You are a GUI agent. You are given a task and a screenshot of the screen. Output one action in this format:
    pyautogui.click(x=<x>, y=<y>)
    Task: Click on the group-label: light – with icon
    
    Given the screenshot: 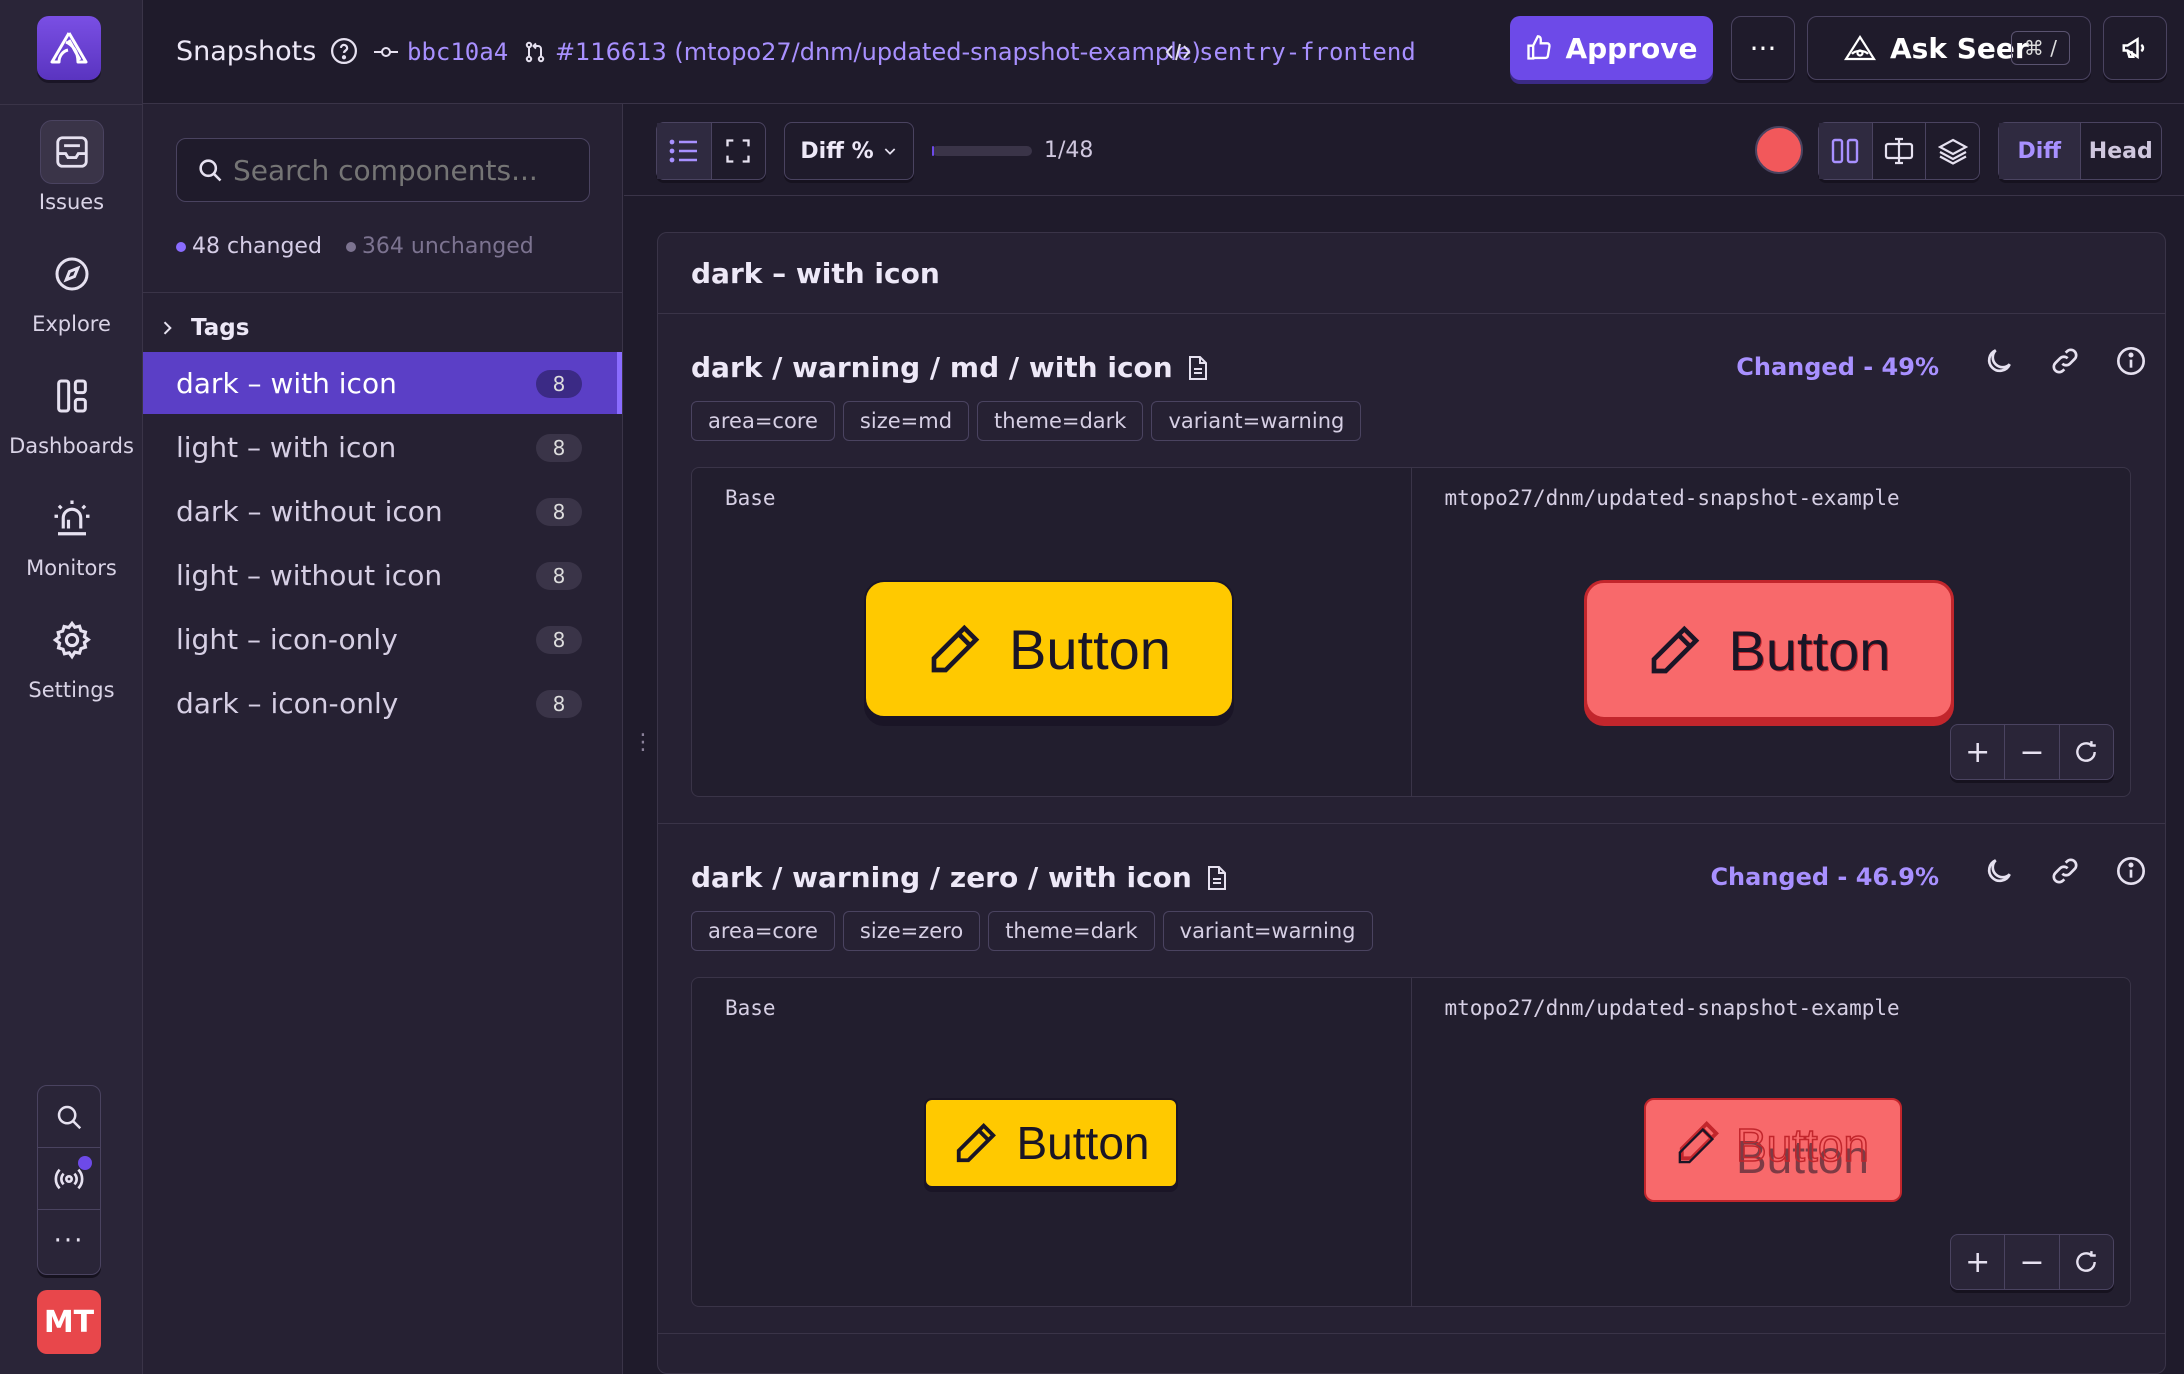 What is the action you would take?
    pyautogui.click(x=286, y=447)
    